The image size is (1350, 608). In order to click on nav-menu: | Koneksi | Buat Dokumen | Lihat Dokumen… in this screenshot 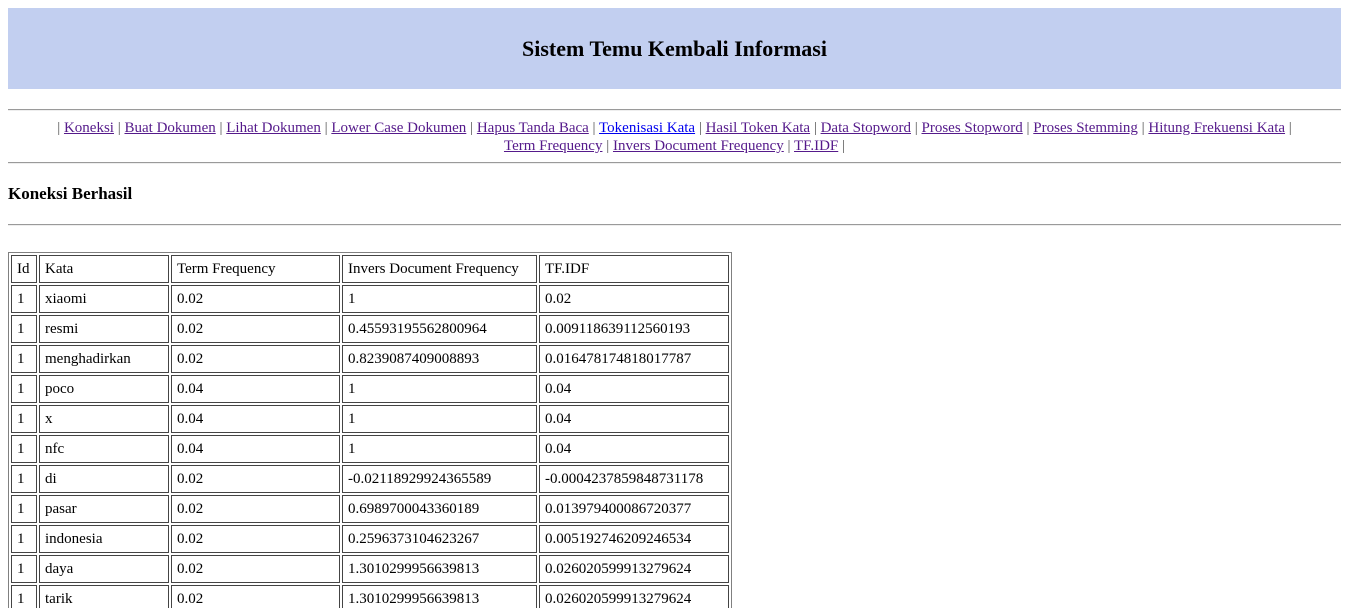, I will do `click(674, 137)`.